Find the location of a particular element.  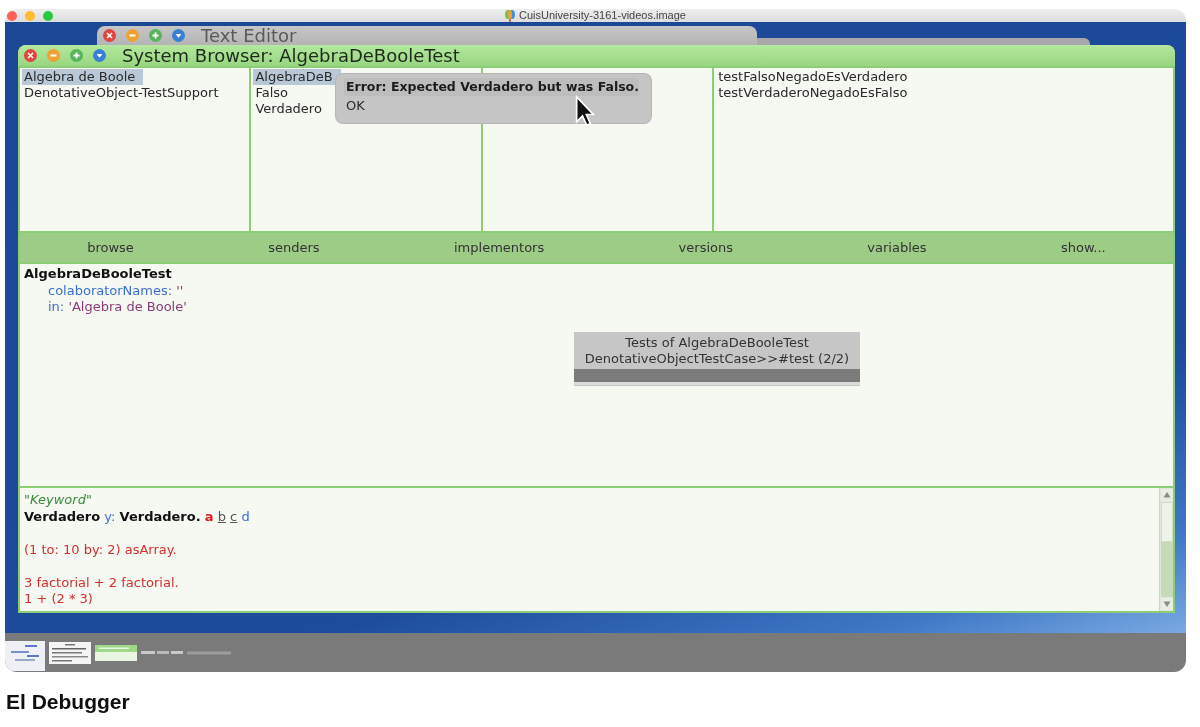

scrollbar-thumb is located at coordinates (1166, 522).